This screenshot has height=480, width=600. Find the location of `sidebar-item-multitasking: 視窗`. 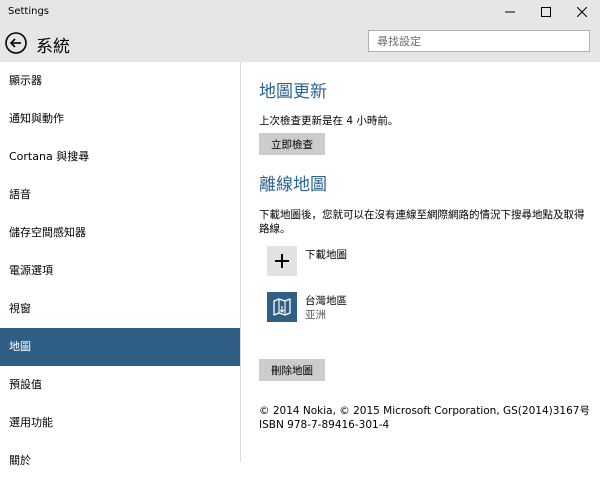

sidebar-item-multitasking: 視窗 is located at coordinates (120, 309).